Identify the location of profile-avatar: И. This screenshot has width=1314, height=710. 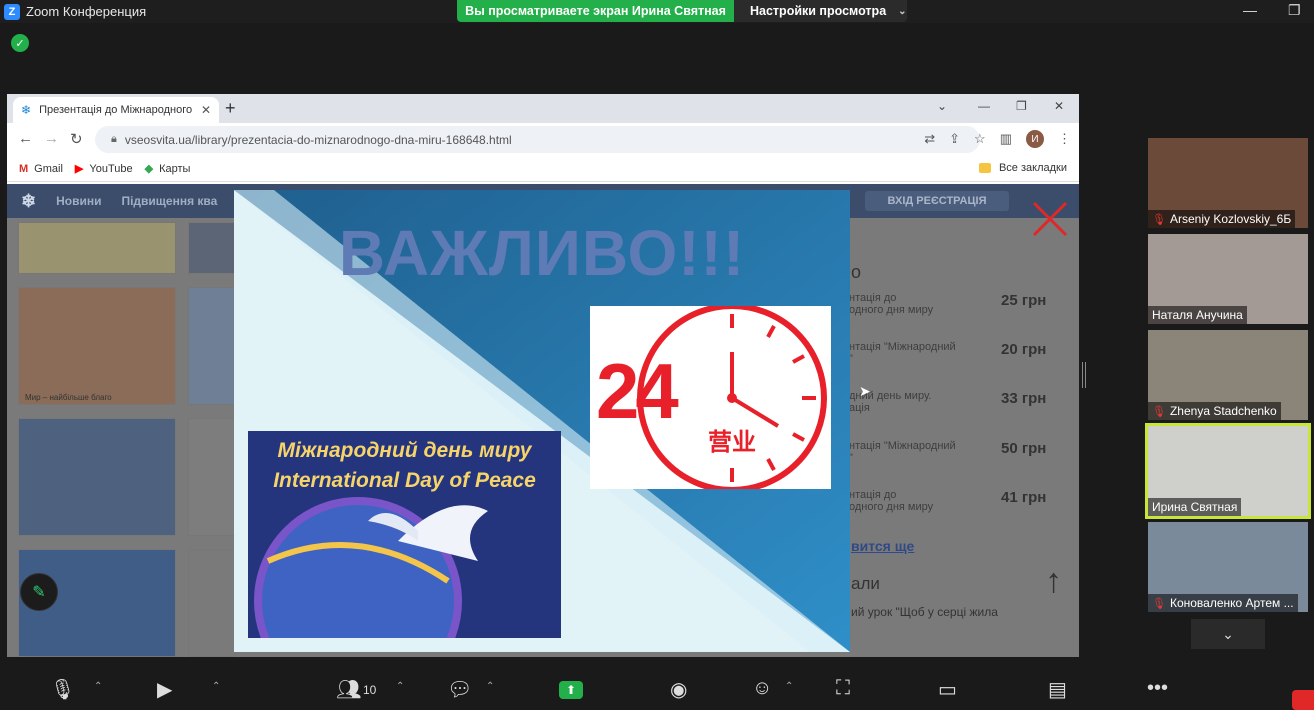
(1035, 139).